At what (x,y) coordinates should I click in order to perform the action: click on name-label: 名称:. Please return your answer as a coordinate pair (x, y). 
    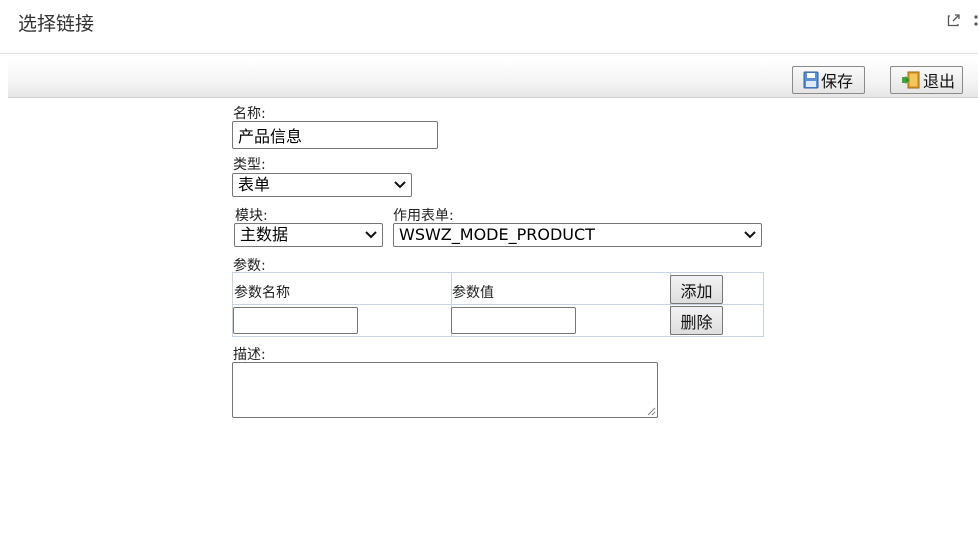
    Looking at the image, I should click on (249, 114).